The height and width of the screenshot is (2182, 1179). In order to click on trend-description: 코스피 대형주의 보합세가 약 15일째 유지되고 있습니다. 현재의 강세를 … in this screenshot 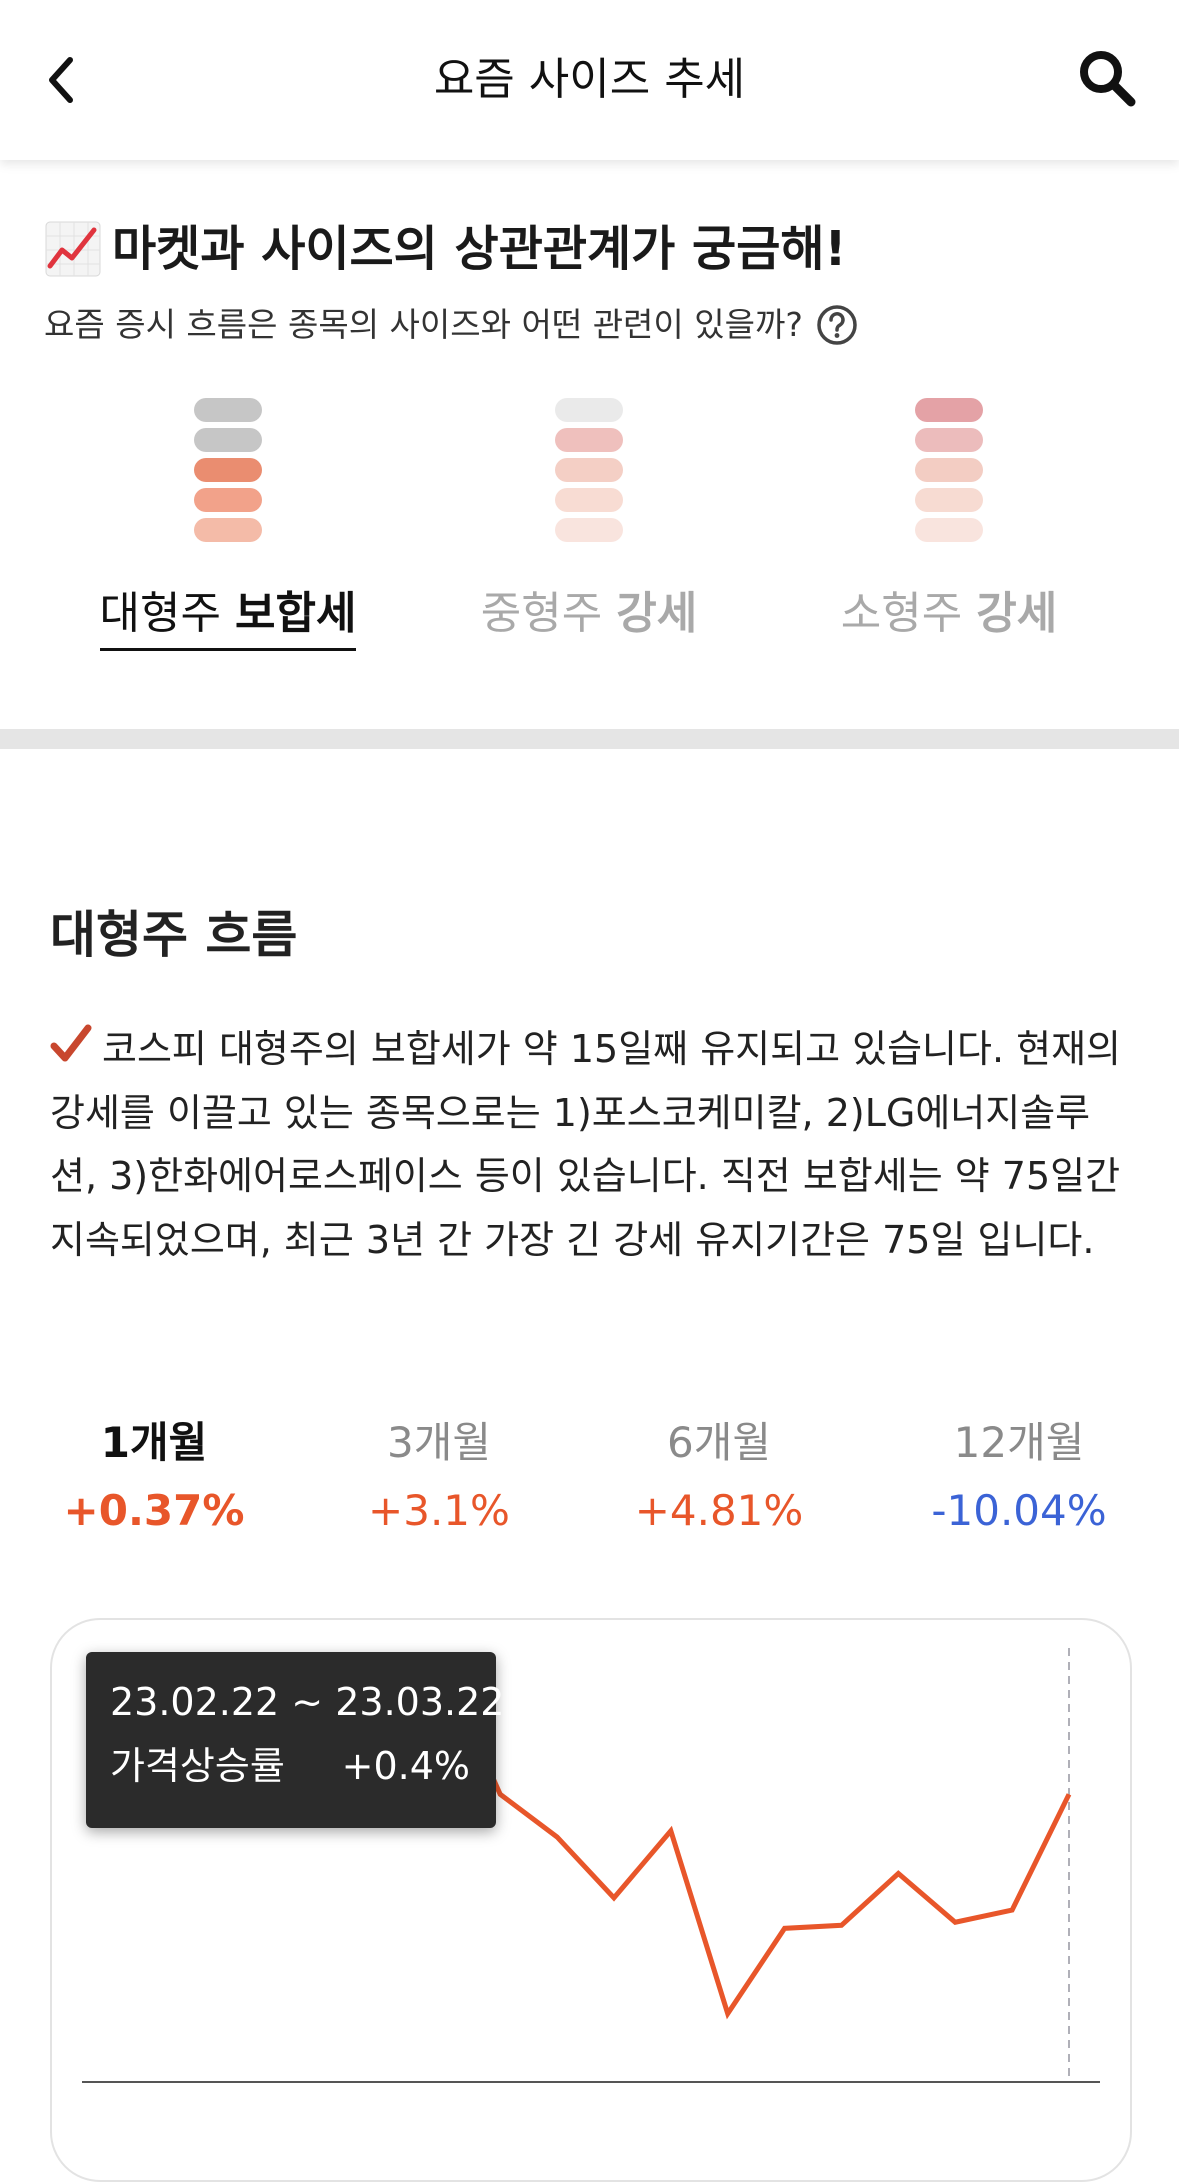, I will do `click(590, 1145)`.